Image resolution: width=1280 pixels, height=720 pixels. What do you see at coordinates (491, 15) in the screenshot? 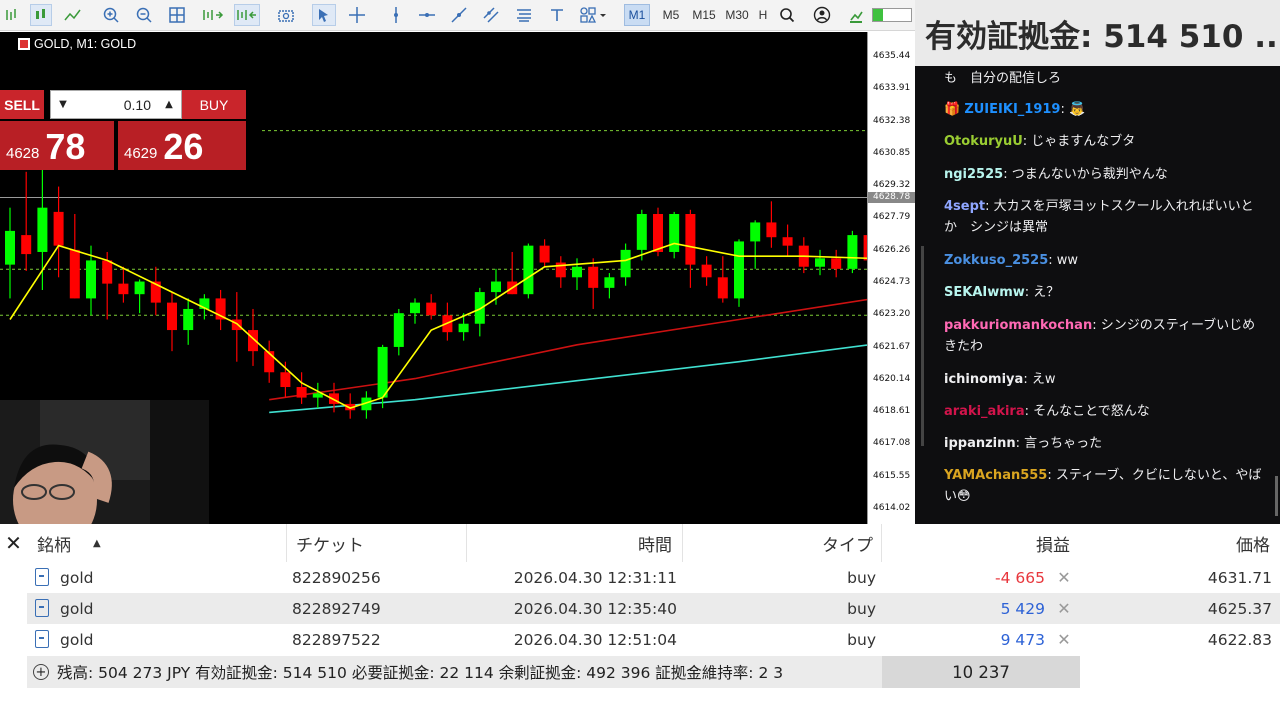
I see `channel-icon` at bounding box center [491, 15].